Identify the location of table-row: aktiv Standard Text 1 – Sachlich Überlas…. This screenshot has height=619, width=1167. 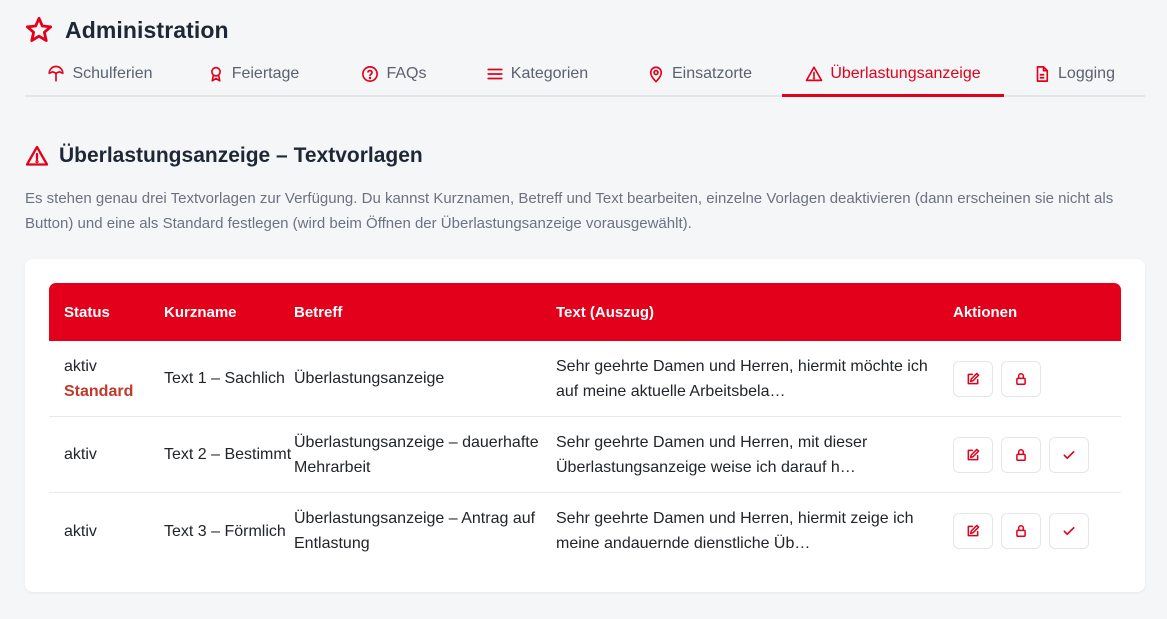
(585, 379).